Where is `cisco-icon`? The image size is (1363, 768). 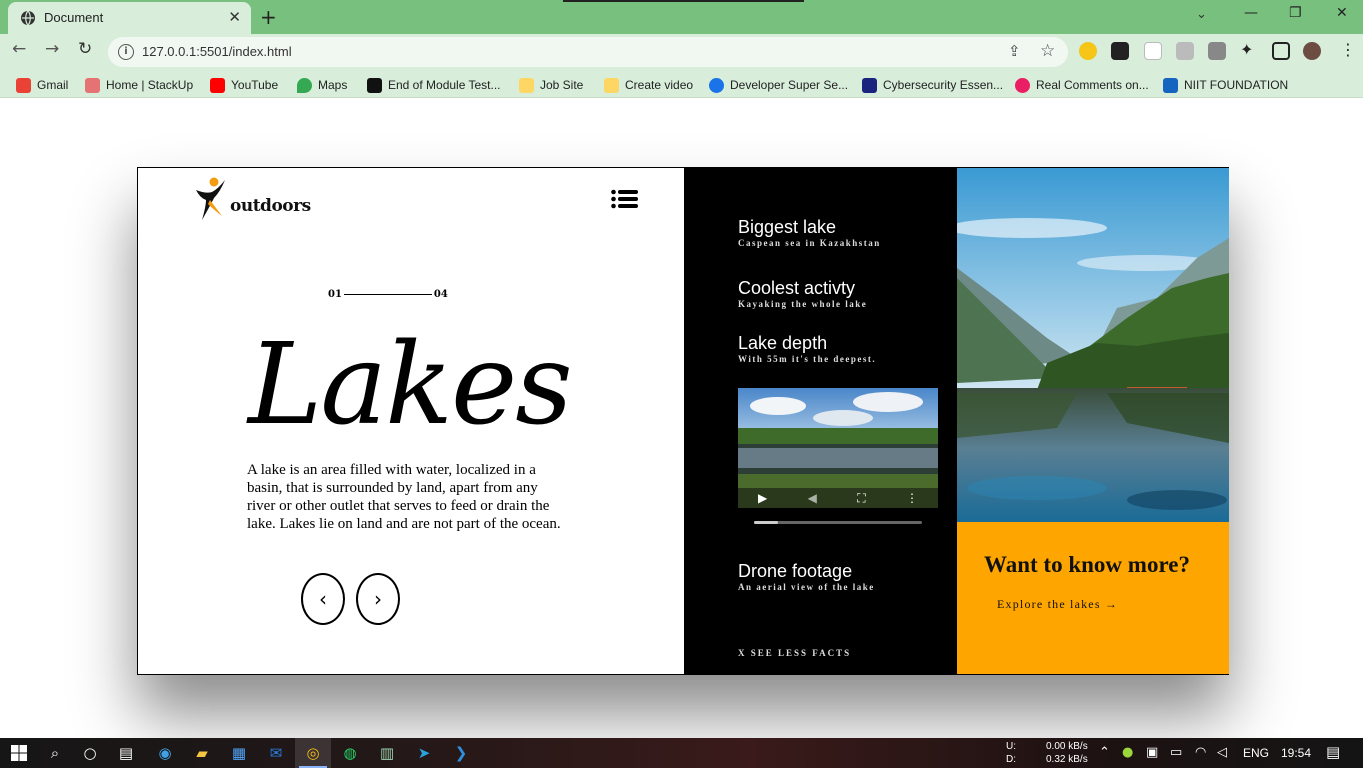 cisco-icon is located at coordinates (869, 85).